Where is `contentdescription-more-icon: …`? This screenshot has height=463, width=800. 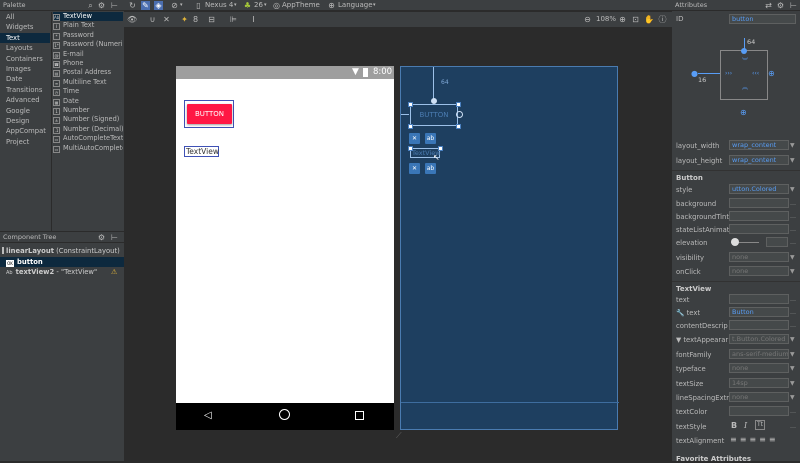
contentdescription-more-icon: … is located at coordinates (794, 325).